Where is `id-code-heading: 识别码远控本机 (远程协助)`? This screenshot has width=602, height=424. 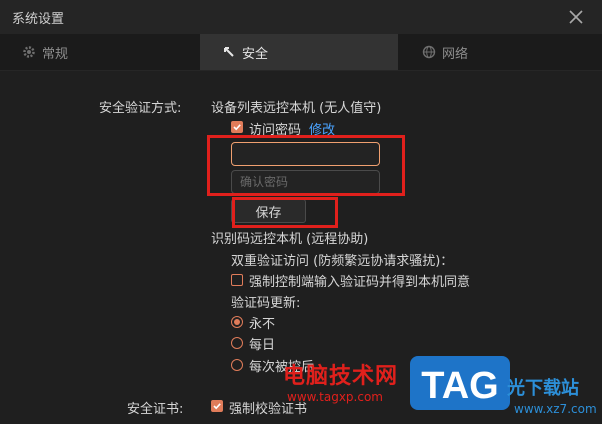 id-code-heading: 识别码远控本机 (远程协助) is located at coordinates (290, 239).